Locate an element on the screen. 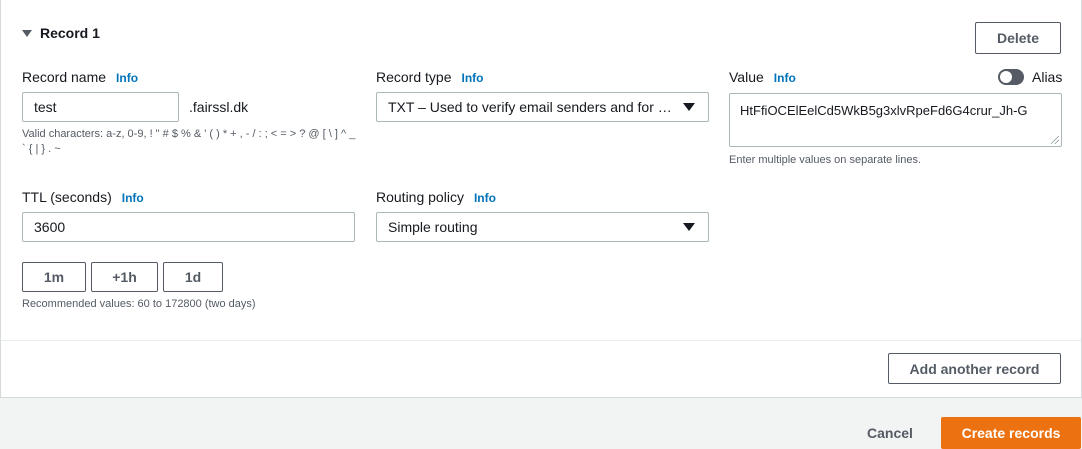  routing-policy-selected: Simple routing is located at coordinates (433, 227).